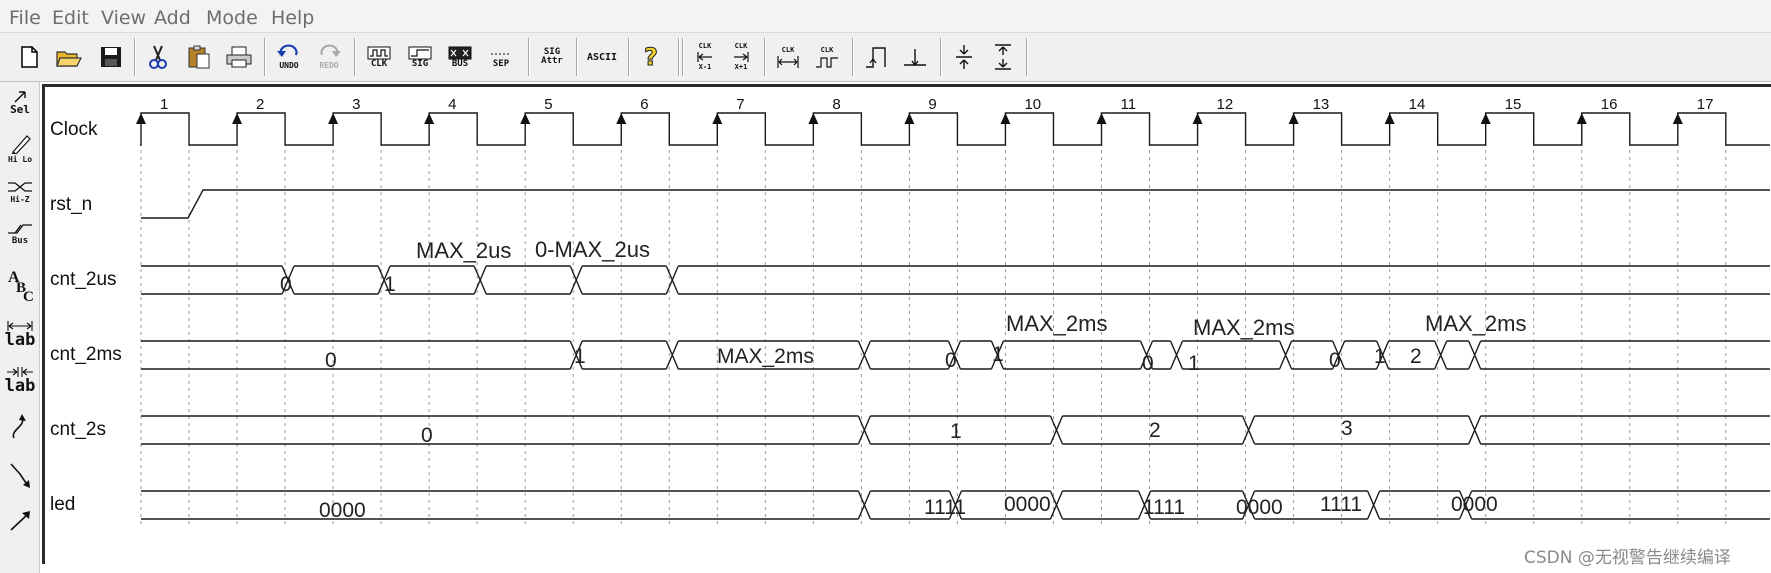  Describe the element at coordinates (836, 104) in the screenshot. I see `clock-cycle-number: 8` at that location.